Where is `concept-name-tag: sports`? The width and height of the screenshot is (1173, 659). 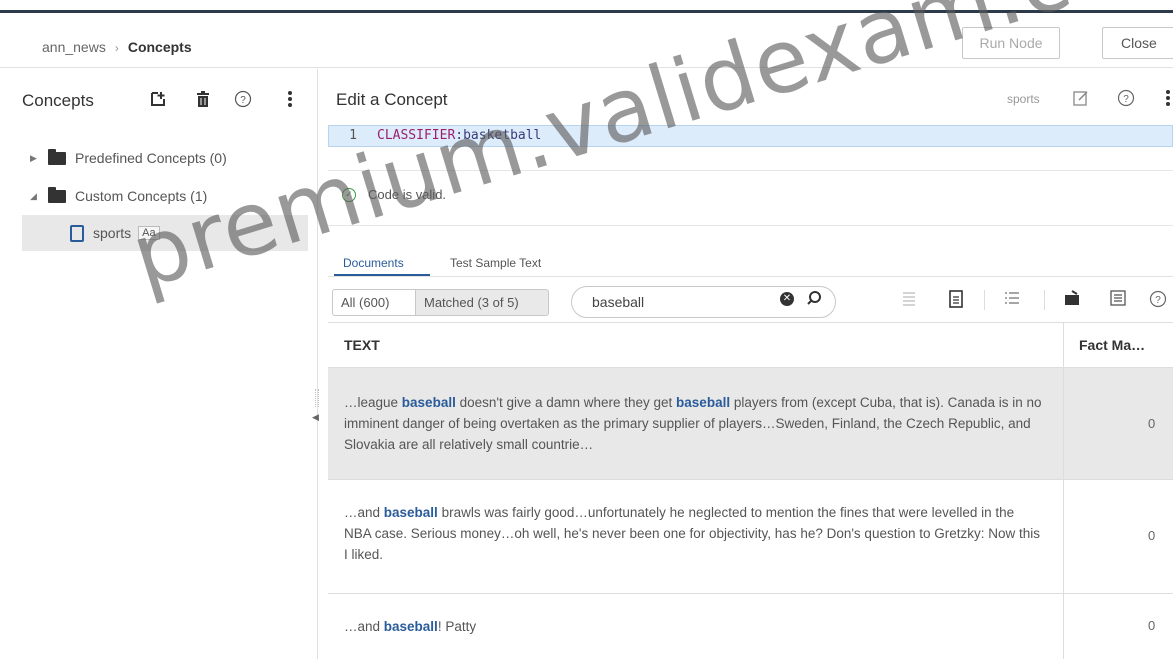 concept-name-tag: sports is located at coordinates (1023, 99).